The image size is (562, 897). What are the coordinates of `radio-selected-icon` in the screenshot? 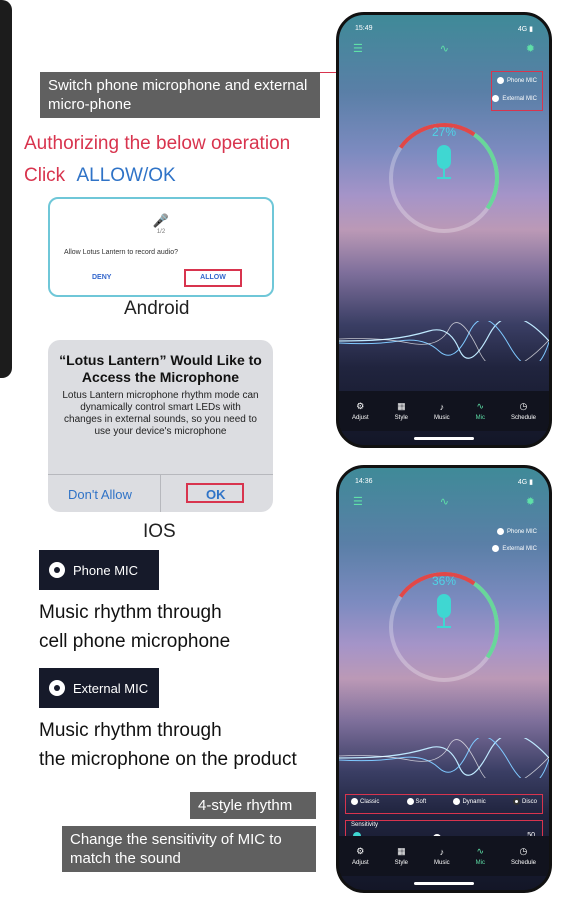 It's located at (57, 570).